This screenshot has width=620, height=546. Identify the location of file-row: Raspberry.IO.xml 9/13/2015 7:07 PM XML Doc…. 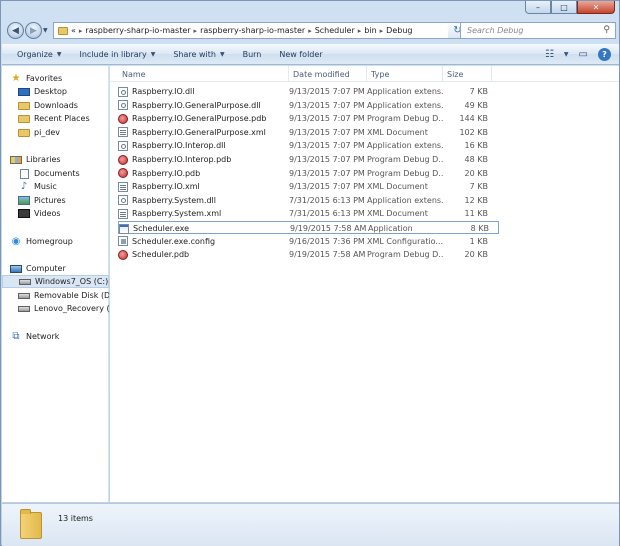
(308, 186).